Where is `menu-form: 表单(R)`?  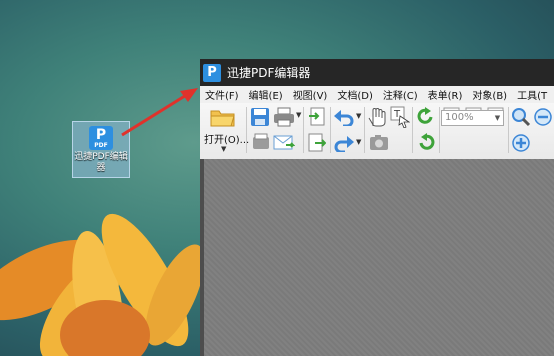
menu-form: 表单(R) is located at coordinates (445, 94).